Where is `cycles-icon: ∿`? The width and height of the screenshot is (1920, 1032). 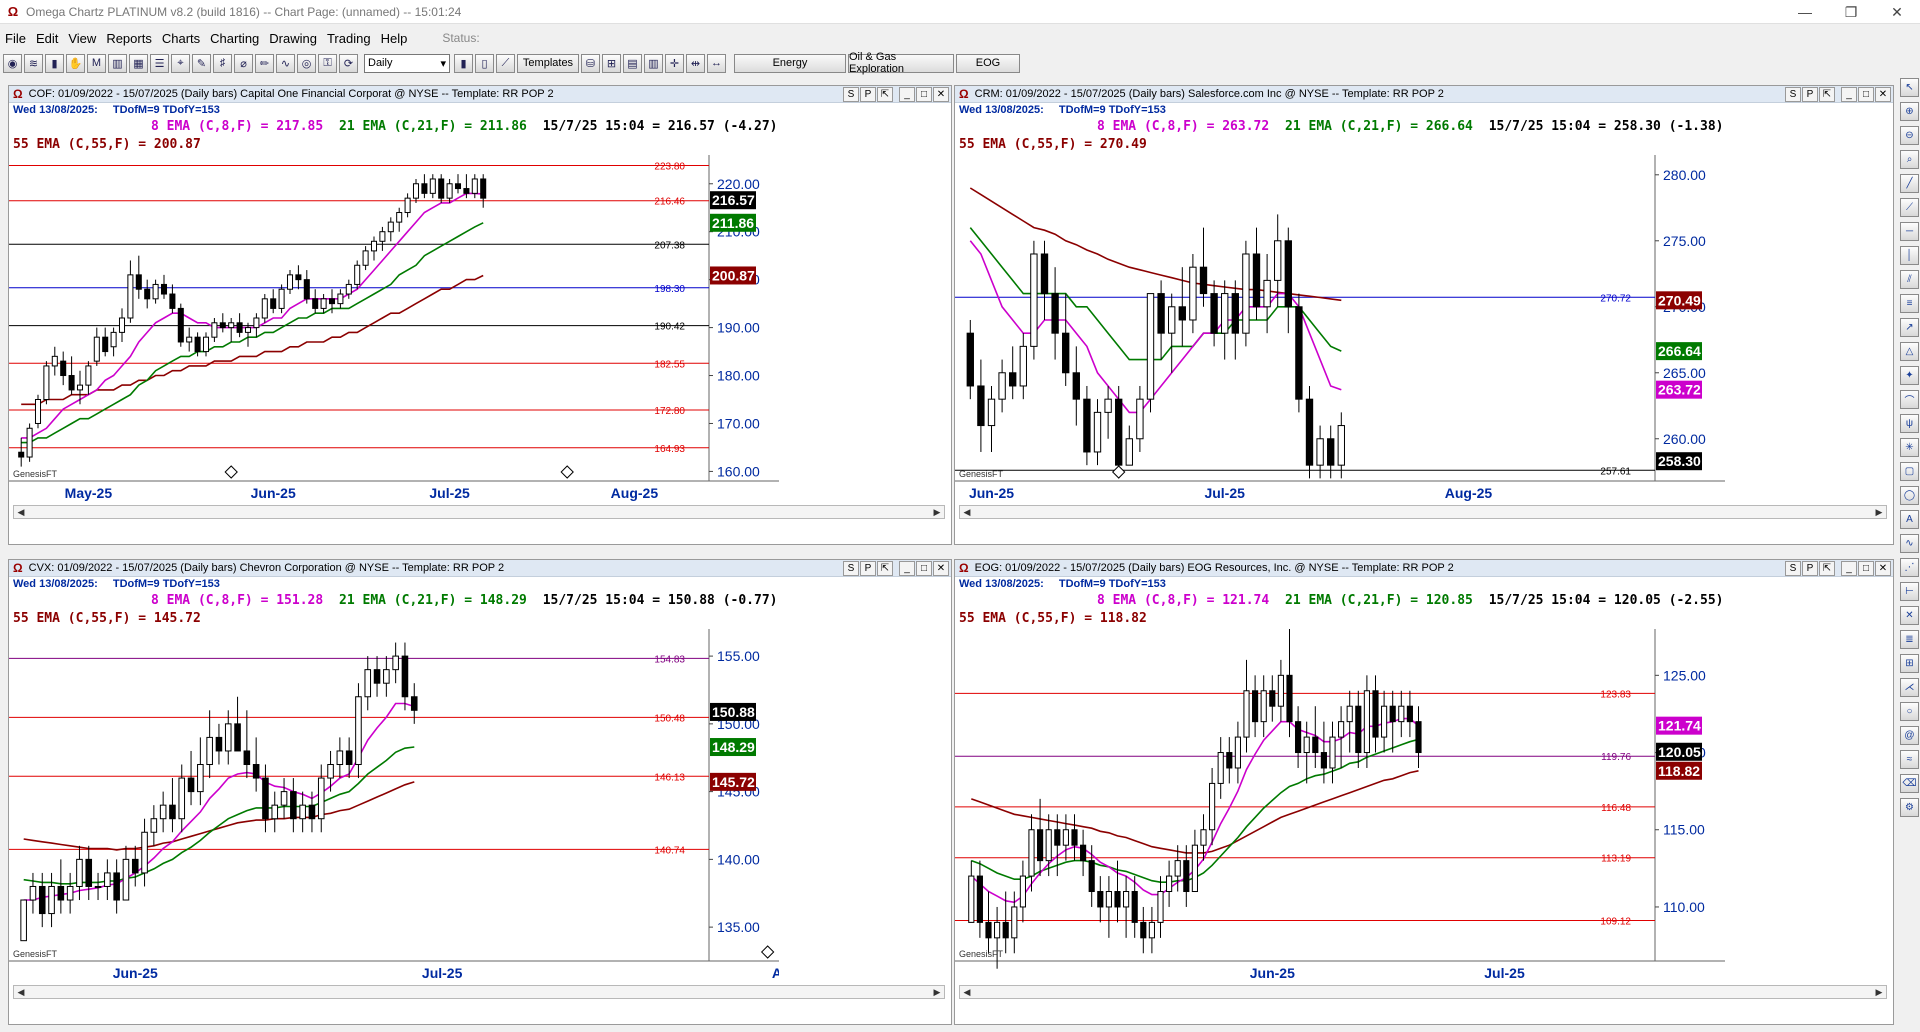 cycles-icon: ∿ is located at coordinates (1909, 543).